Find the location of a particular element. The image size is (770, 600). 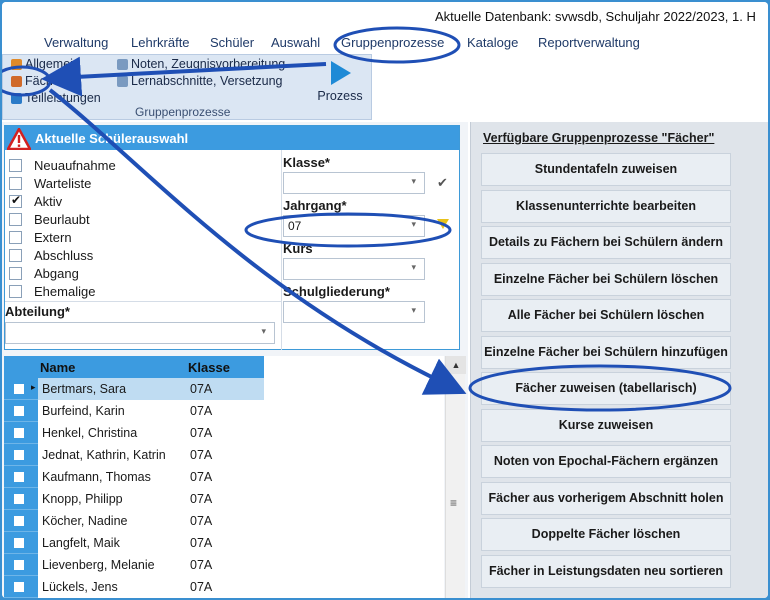

menu-kataloge: Kataloge is located at coordinates (492, 42).